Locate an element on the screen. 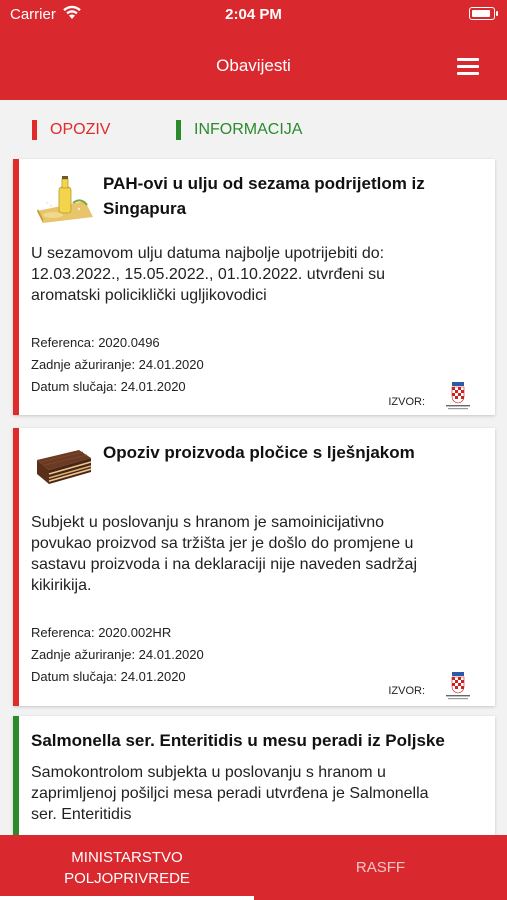 This screenshot has width=507, height=900. active-tab-indicator is located at coordinates (127, 898).